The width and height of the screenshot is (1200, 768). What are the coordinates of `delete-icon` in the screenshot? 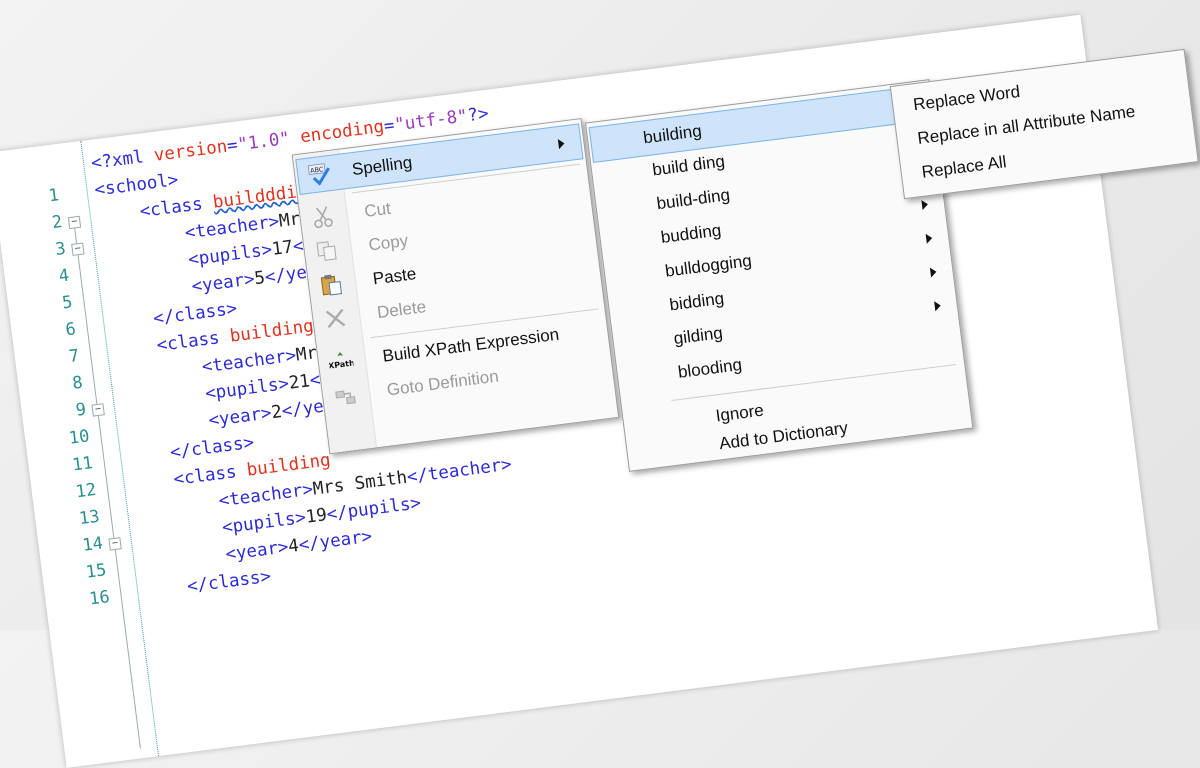 It's located at (335, 318).